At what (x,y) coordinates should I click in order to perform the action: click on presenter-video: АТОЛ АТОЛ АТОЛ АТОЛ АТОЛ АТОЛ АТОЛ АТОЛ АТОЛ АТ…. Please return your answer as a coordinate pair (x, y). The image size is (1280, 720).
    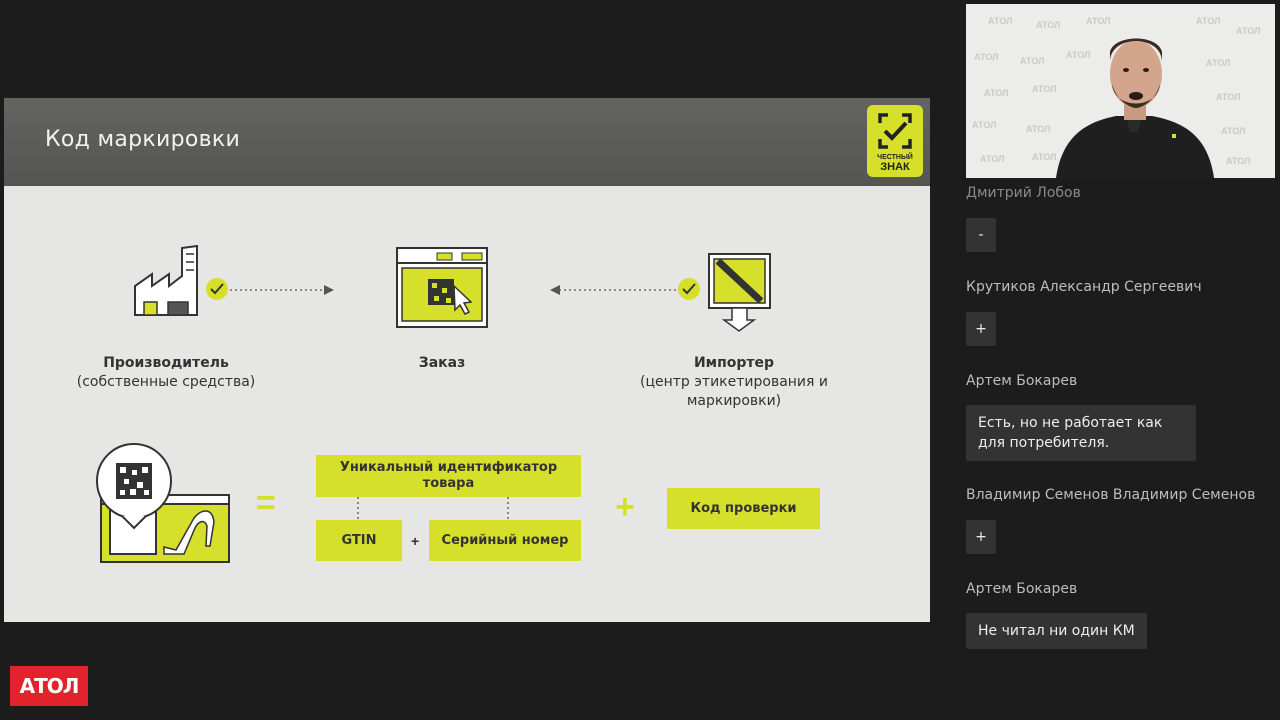
    Looking at the image, I should click on (1120, 91).